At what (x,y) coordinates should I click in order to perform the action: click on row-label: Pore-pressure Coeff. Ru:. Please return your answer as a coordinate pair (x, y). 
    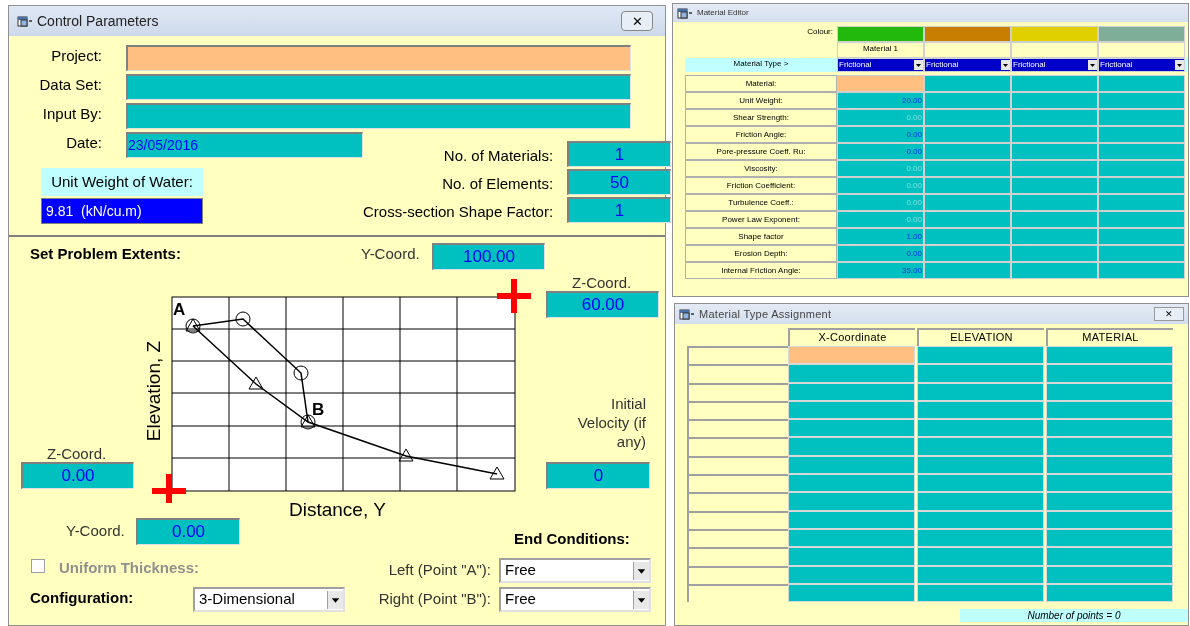
    Looking at the image, I should click on (761, 151).